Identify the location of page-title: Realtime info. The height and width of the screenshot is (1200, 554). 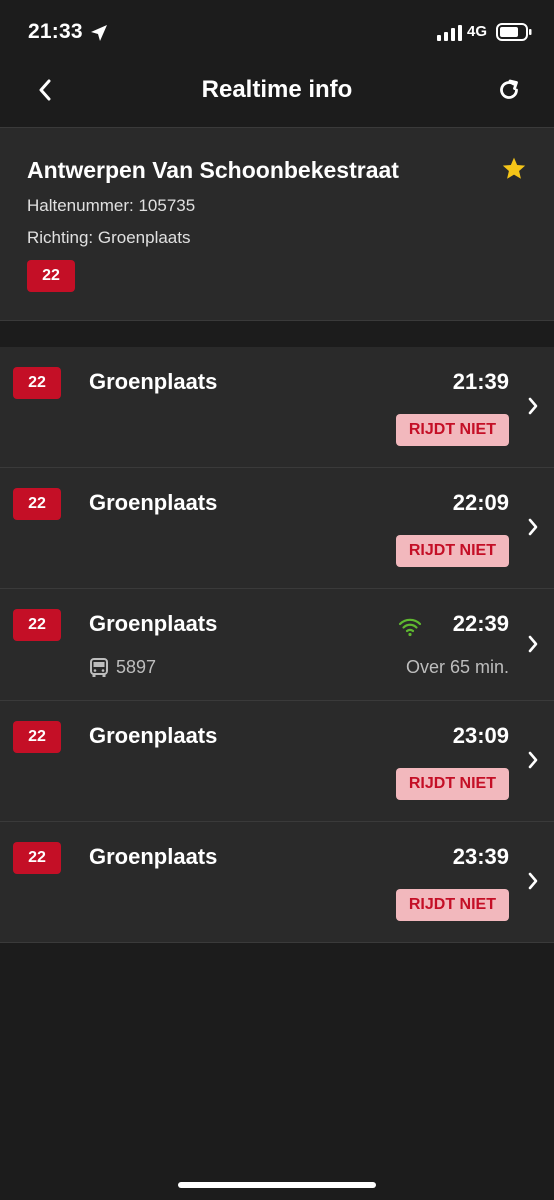
(277, 89).